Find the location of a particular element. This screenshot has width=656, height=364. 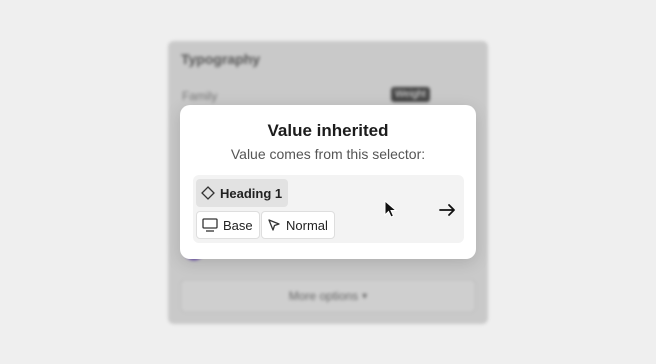

selector-source: Heading 1 Base Normal is located at coordinates (328, 209).